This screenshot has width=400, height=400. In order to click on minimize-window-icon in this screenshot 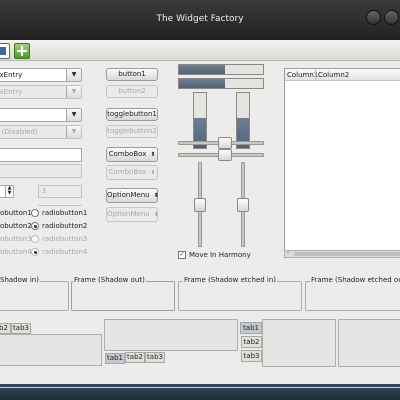, I will do `click(373, 17)`.